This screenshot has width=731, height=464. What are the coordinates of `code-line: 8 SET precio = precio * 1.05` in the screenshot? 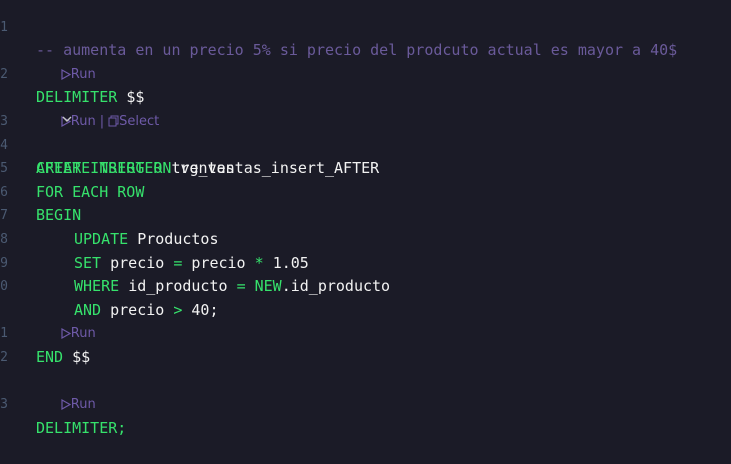 It's located at (365, 238).